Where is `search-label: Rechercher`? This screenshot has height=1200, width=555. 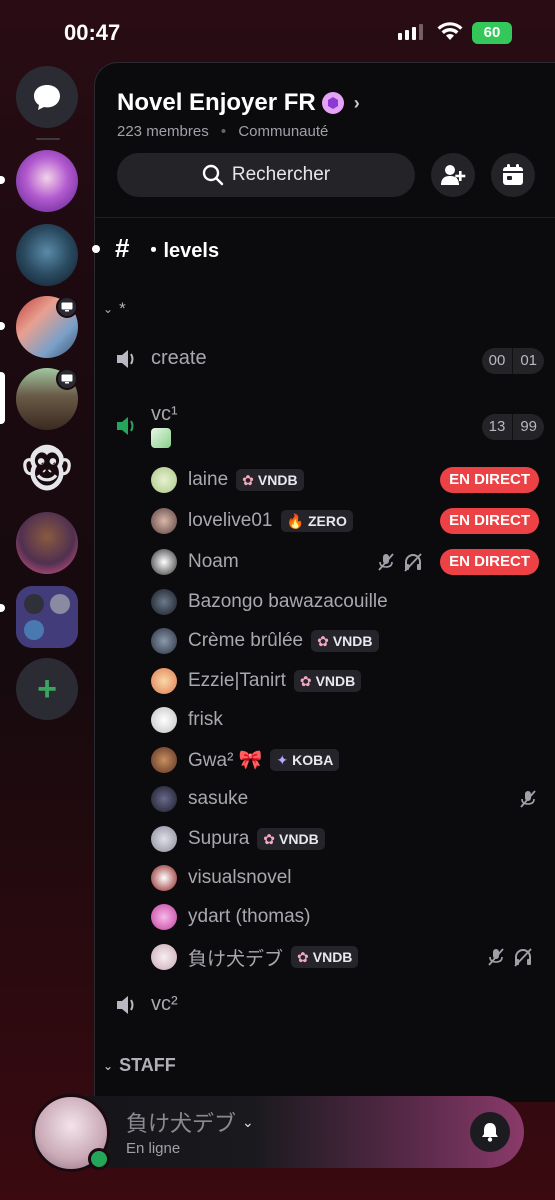 search-label: Rechercher is located at coordinates (281, 174).